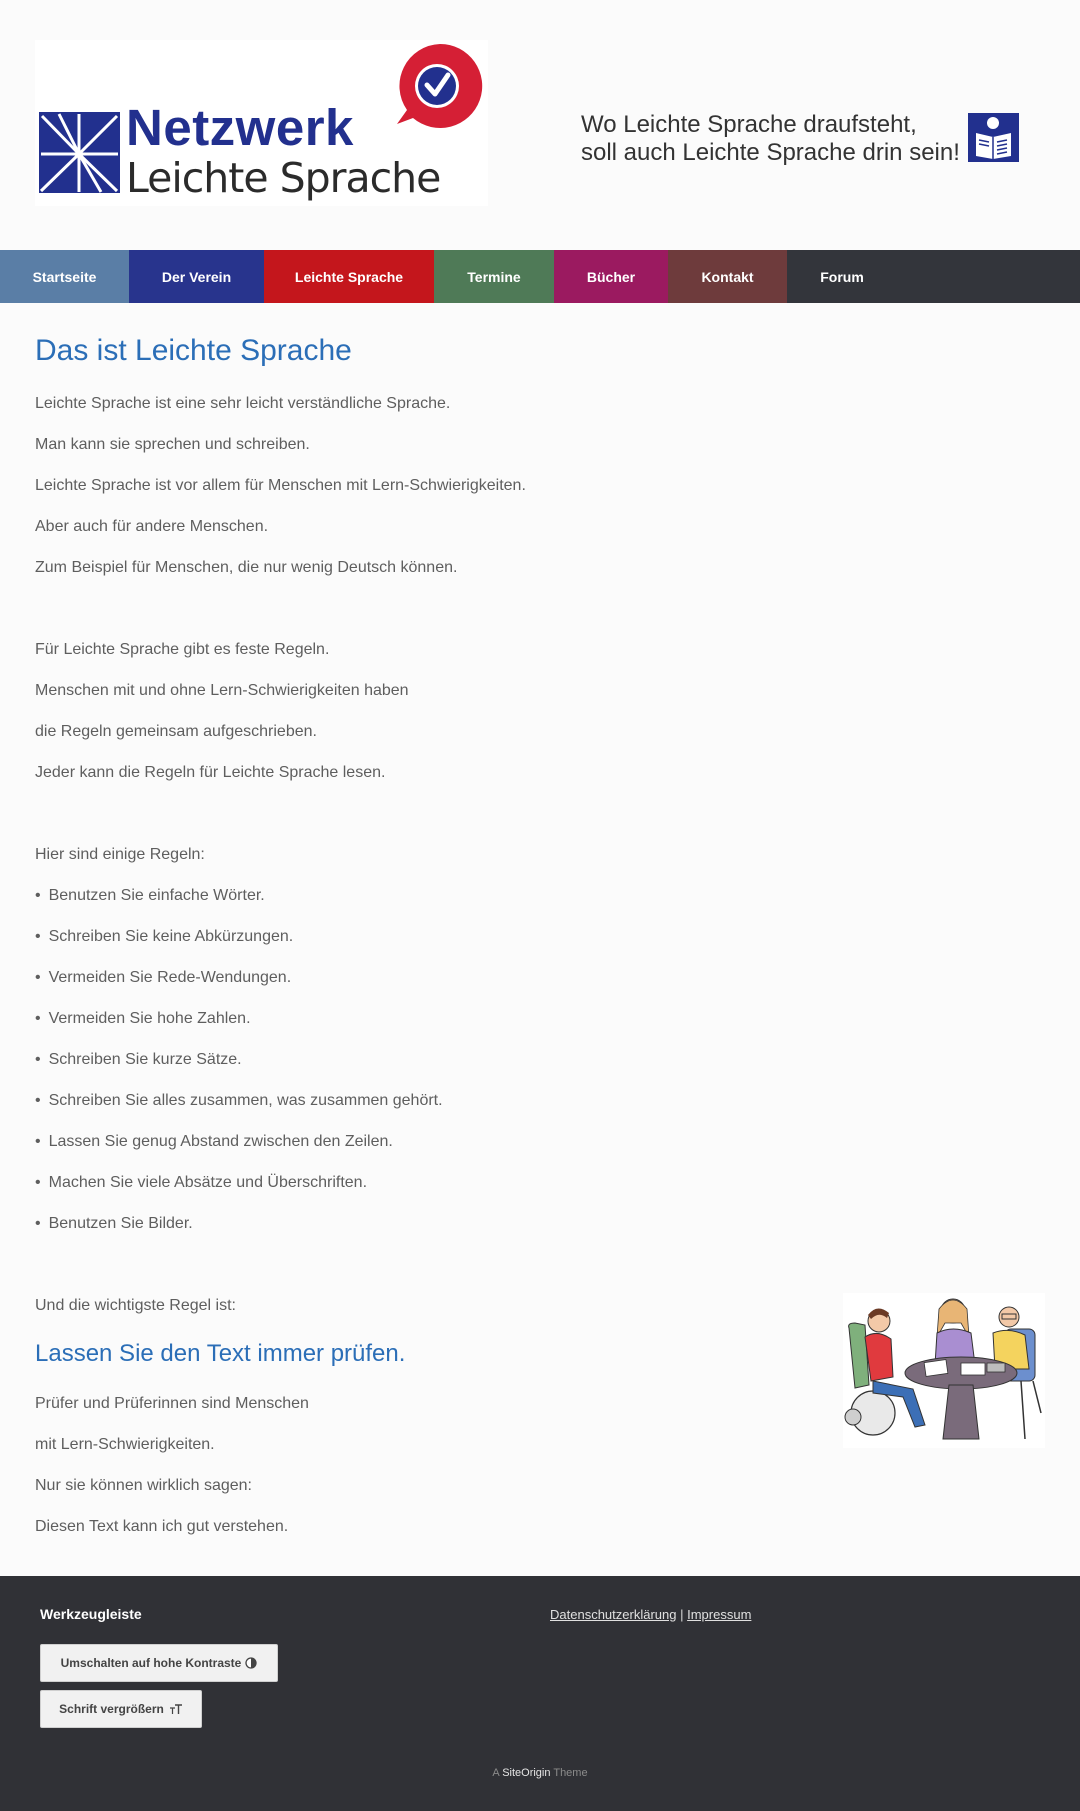 The height and width of the screenshot is (1811, 1080). I want to click on paragraph: mit Lern-Schwierigkeiten., so click(125, 1444).